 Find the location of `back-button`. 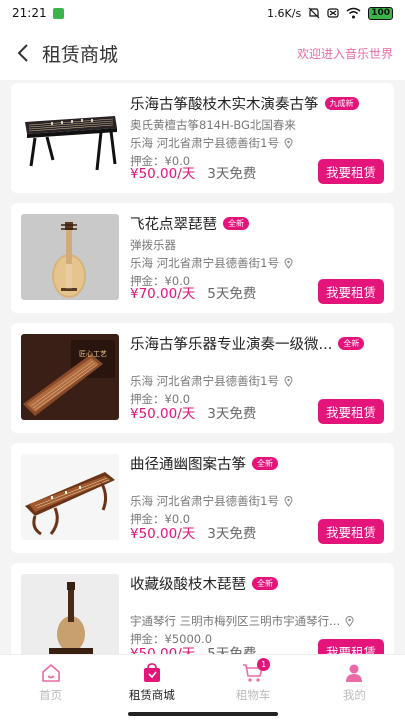

back-button is located at coordinates (23, 53).